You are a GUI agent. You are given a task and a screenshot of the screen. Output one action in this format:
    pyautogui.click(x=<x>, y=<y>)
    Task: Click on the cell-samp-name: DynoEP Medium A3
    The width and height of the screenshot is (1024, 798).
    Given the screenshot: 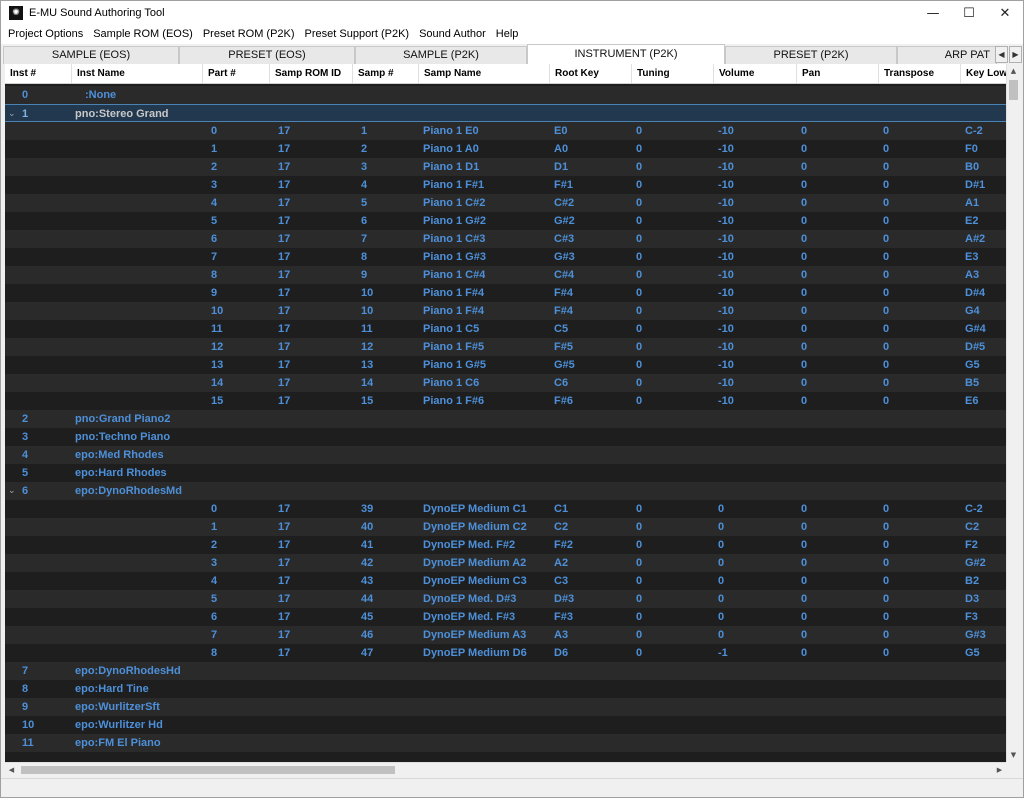 What is the action you would take?
    pyautogui.click(x=475, y=635)
    